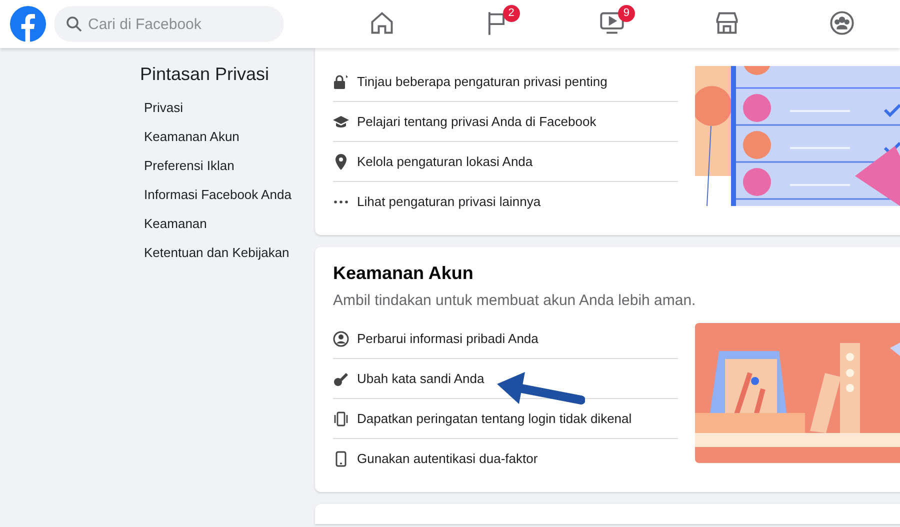 This screenshot has width=900, height=527. Describe the element at coordinates (476, 121) in the screenshot. I see `settings-link: Pelajari tentang privasi Anda di Facebook` at that location.